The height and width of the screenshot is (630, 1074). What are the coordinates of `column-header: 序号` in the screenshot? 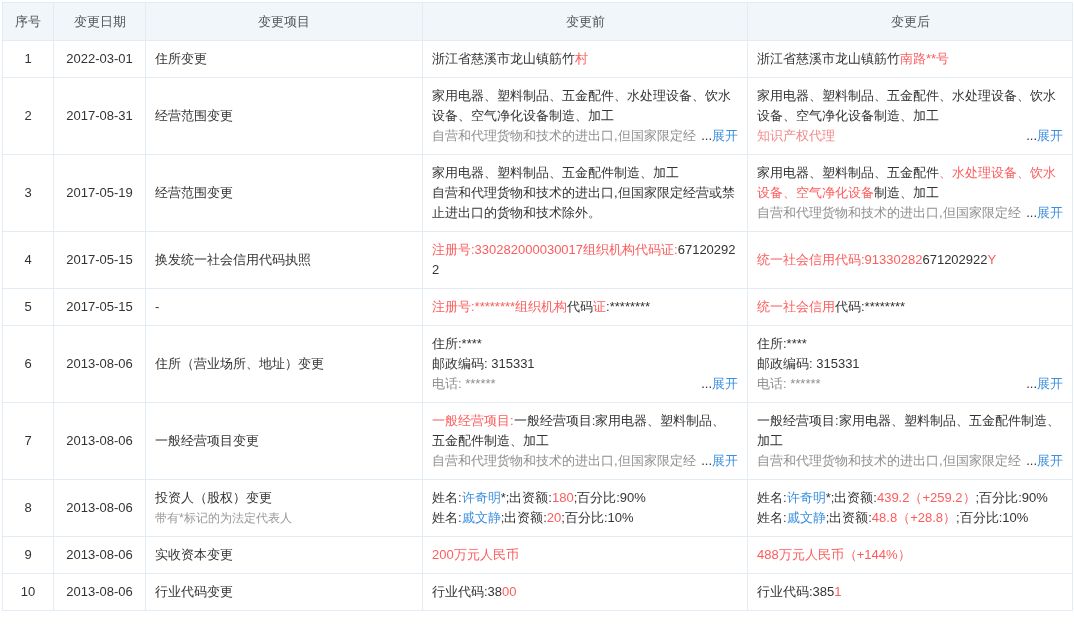 It's located at (28, 21).